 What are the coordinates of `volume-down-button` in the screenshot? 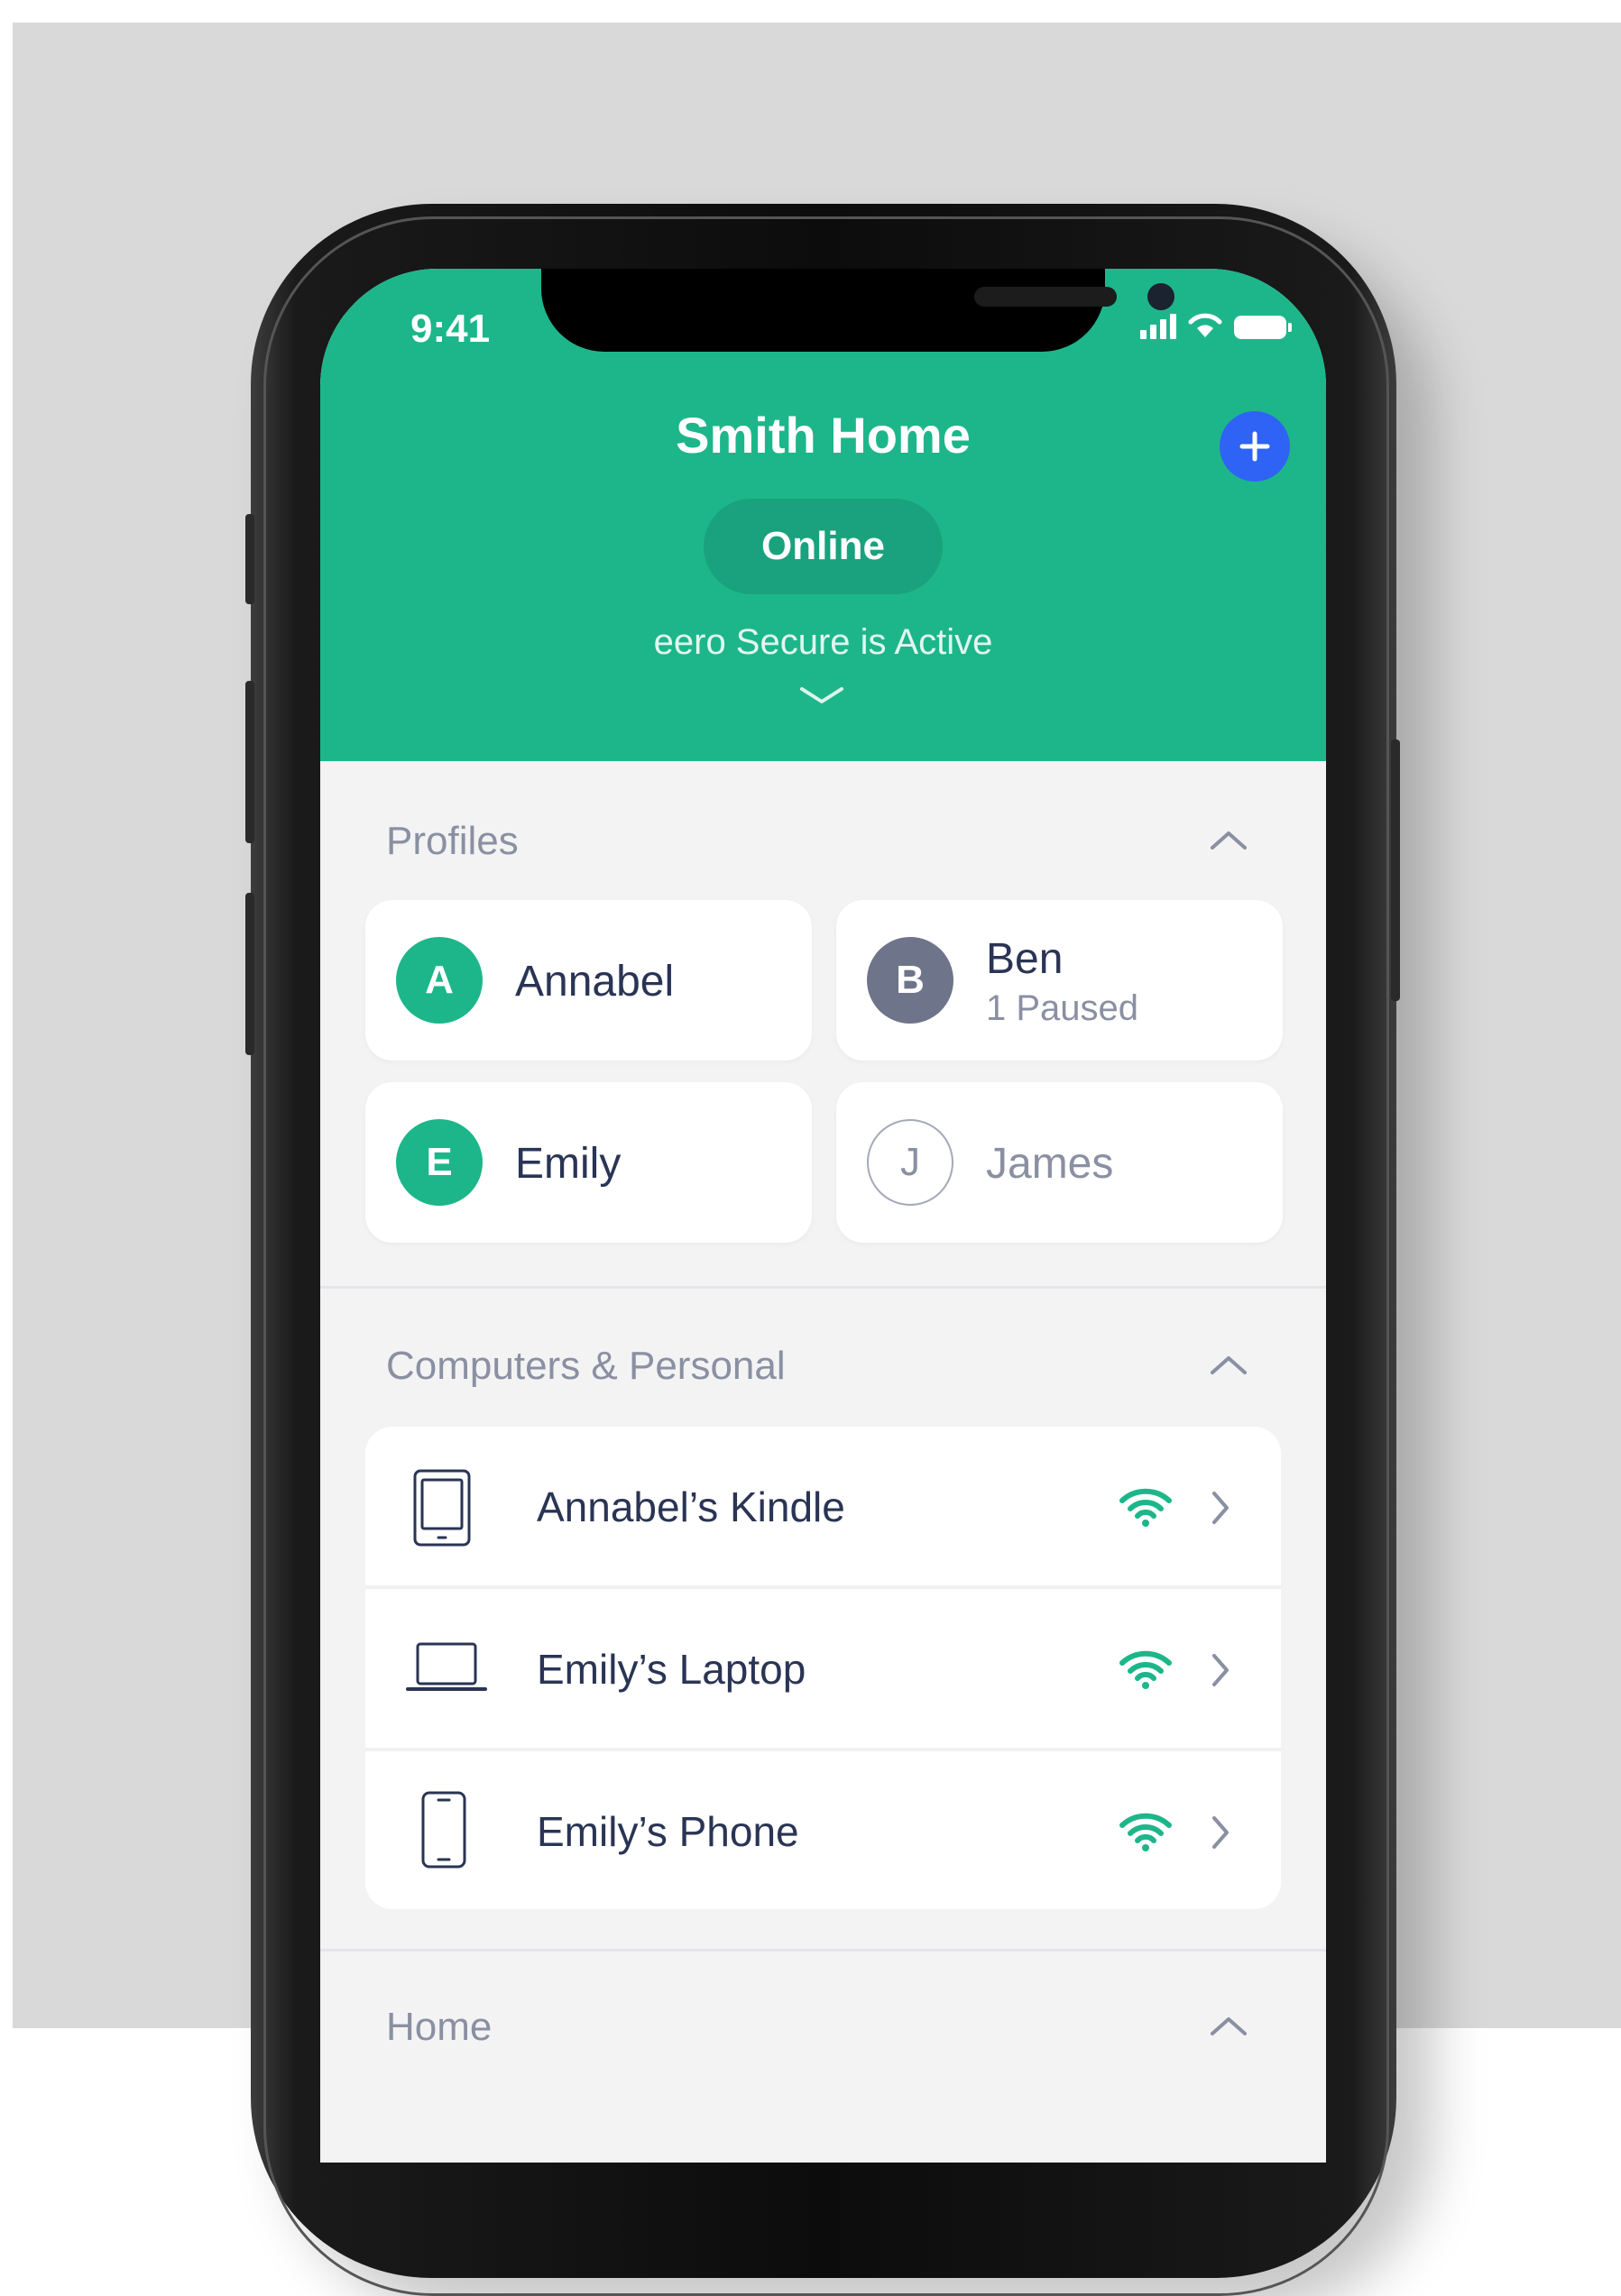 It's located at (249, 974).